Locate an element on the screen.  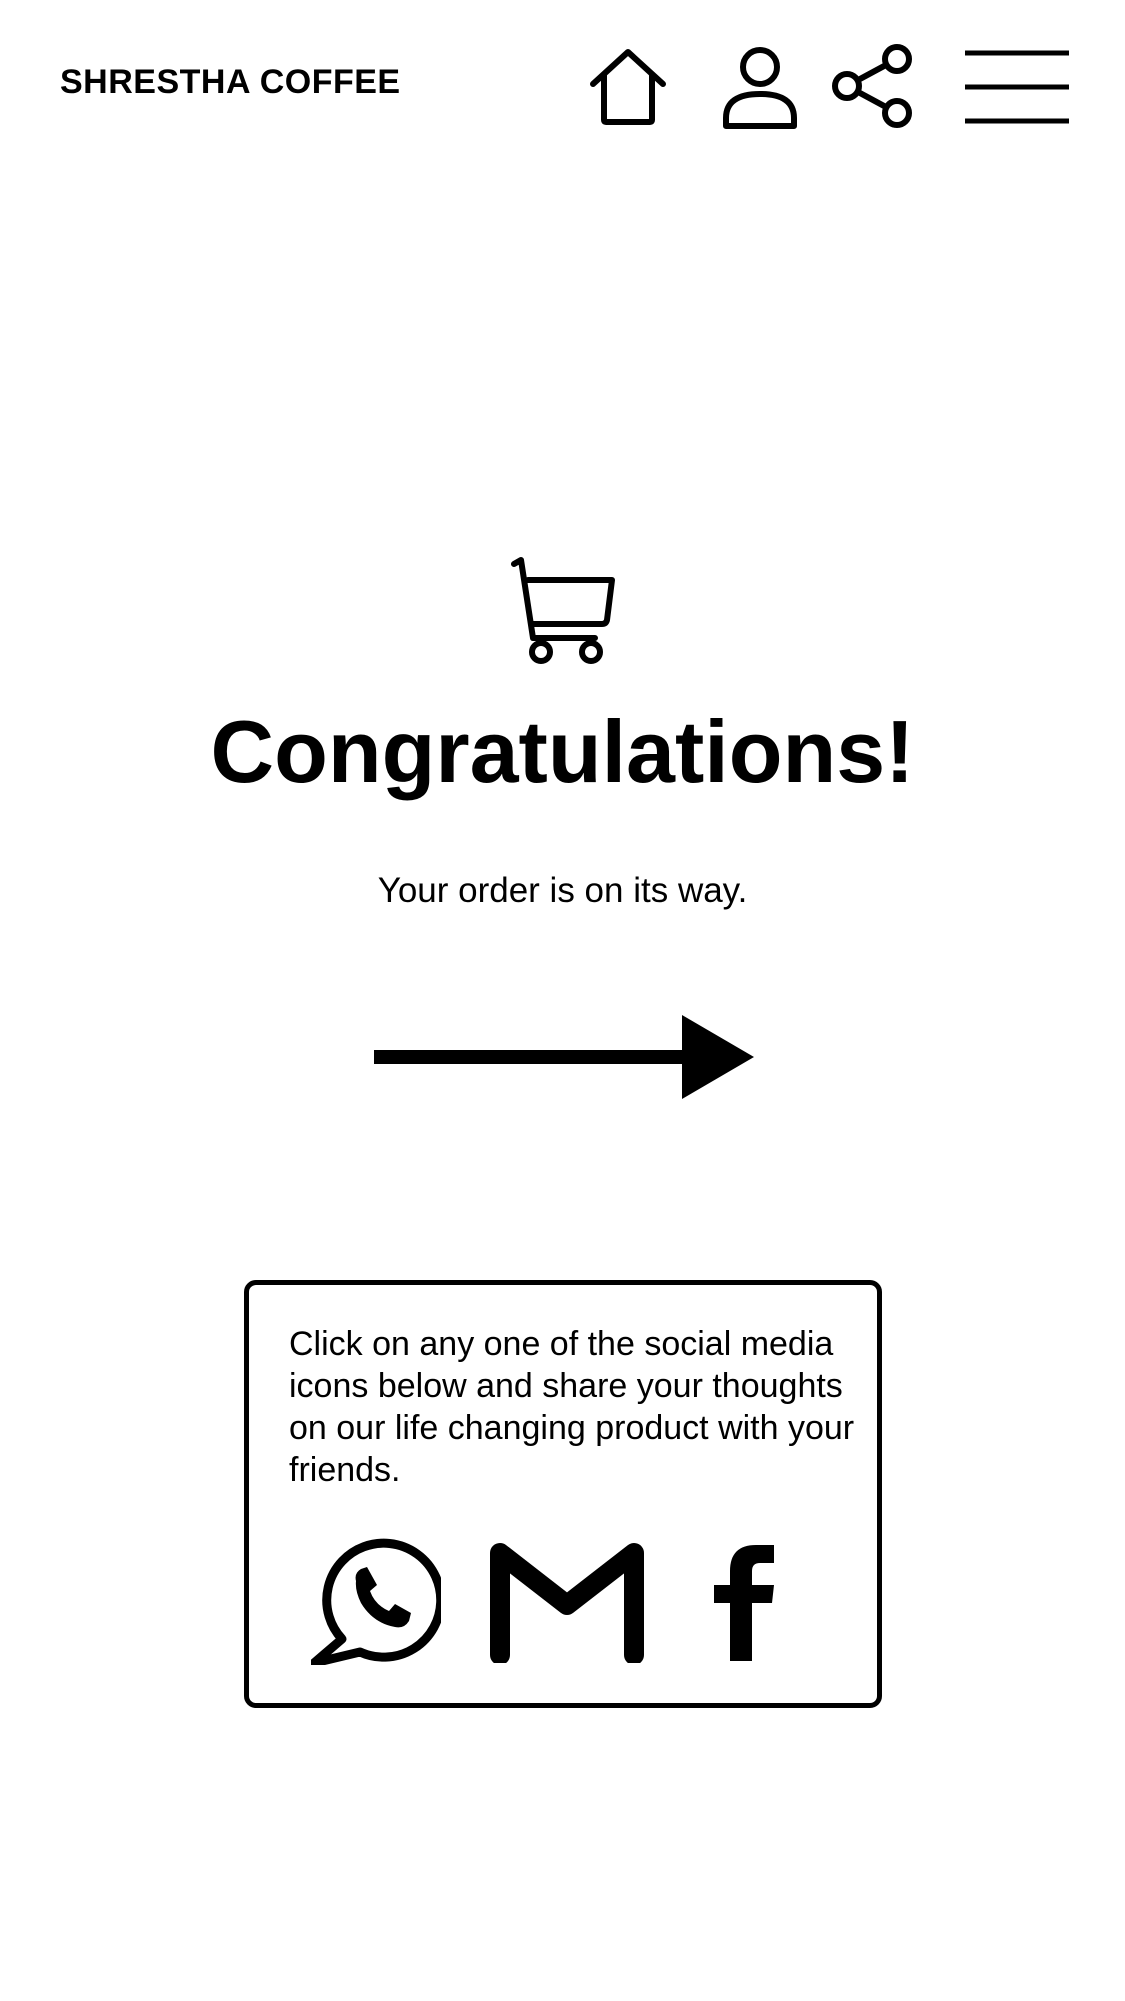
app-header: SHRESTHA COFFEE is located at coordinates (562, 85).